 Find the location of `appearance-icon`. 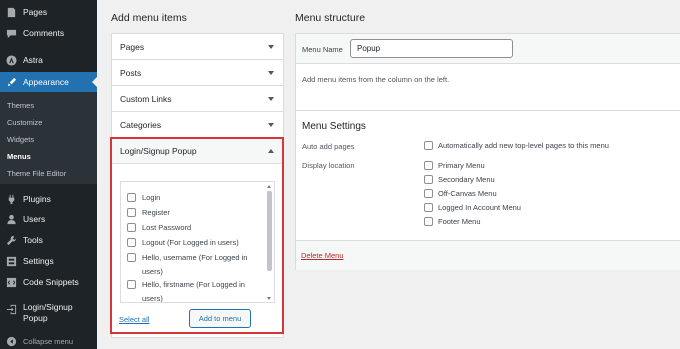

appearance-icon is located at coordinates (11, 82).